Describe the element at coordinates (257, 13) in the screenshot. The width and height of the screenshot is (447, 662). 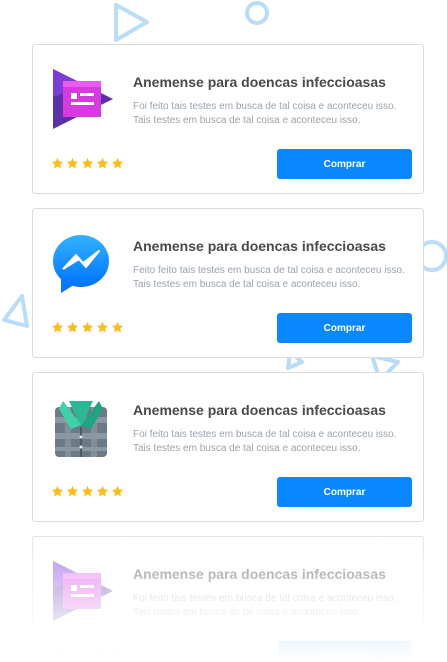
I see `circle-shape` at that location.